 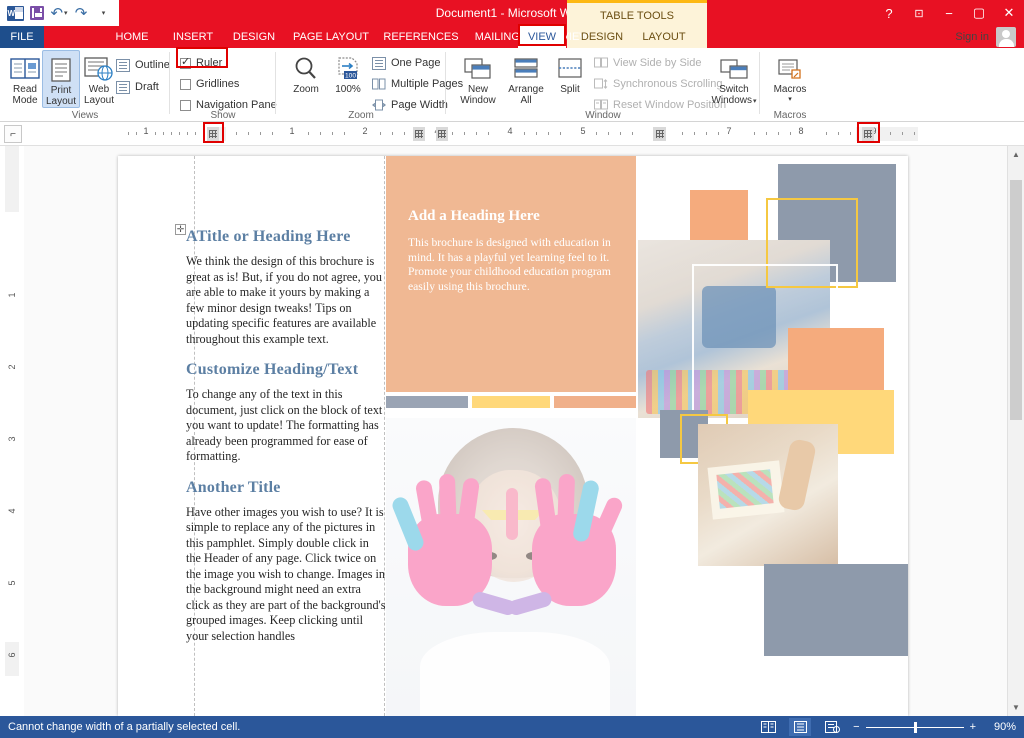 What do you see at coordinates (348, 89) in the screenshot?
I see `zoom-100-label: 100%` at bounding box center [348, 89].